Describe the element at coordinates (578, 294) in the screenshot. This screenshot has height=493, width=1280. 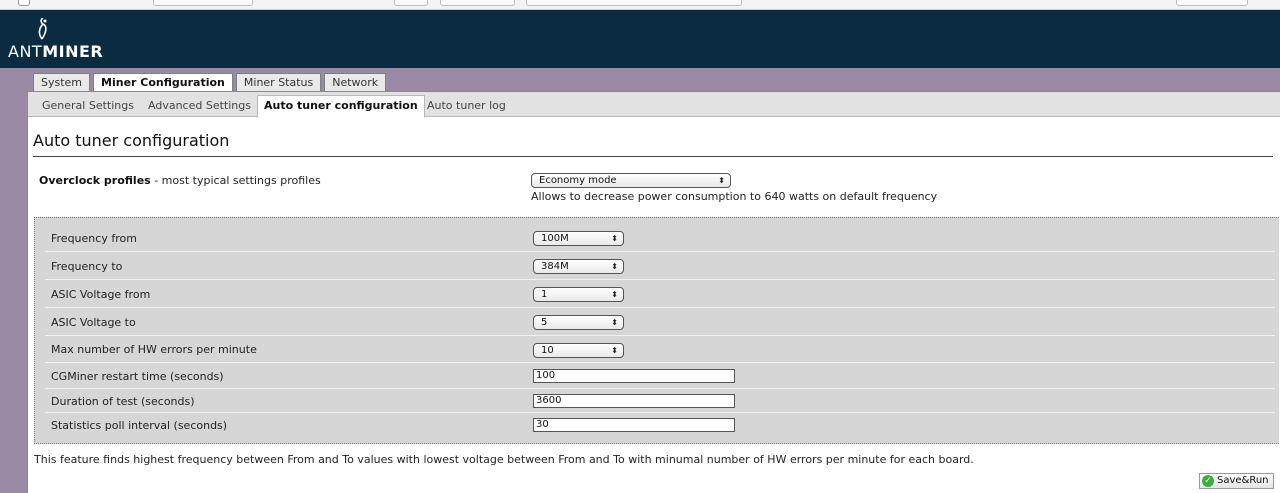
I see `asic-voltage-from-select: 1 ⬍` at that location.